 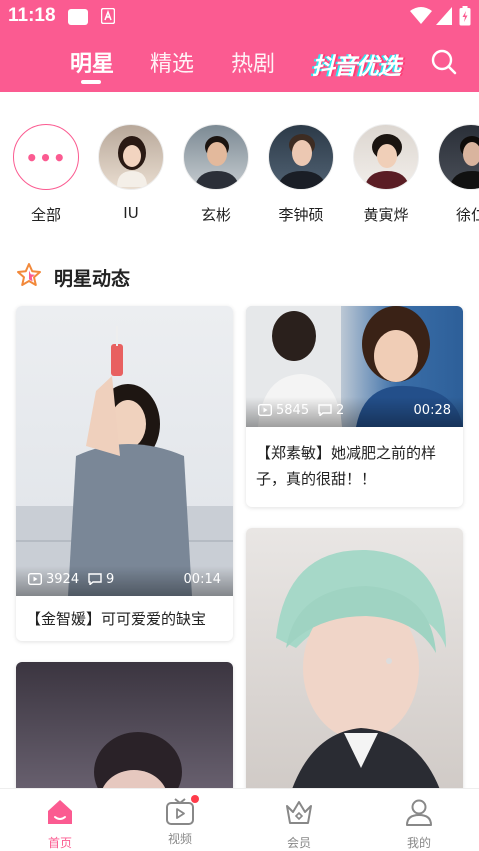 I want to click on star-outline-icon, so click(x=29, y=274).